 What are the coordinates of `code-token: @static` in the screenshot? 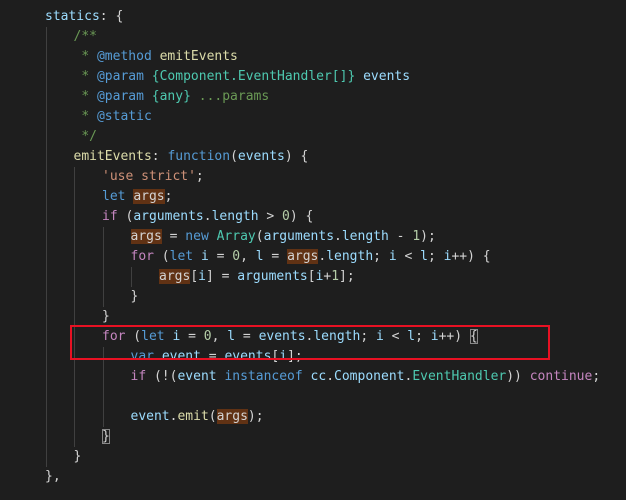 It's located at (124, 116).